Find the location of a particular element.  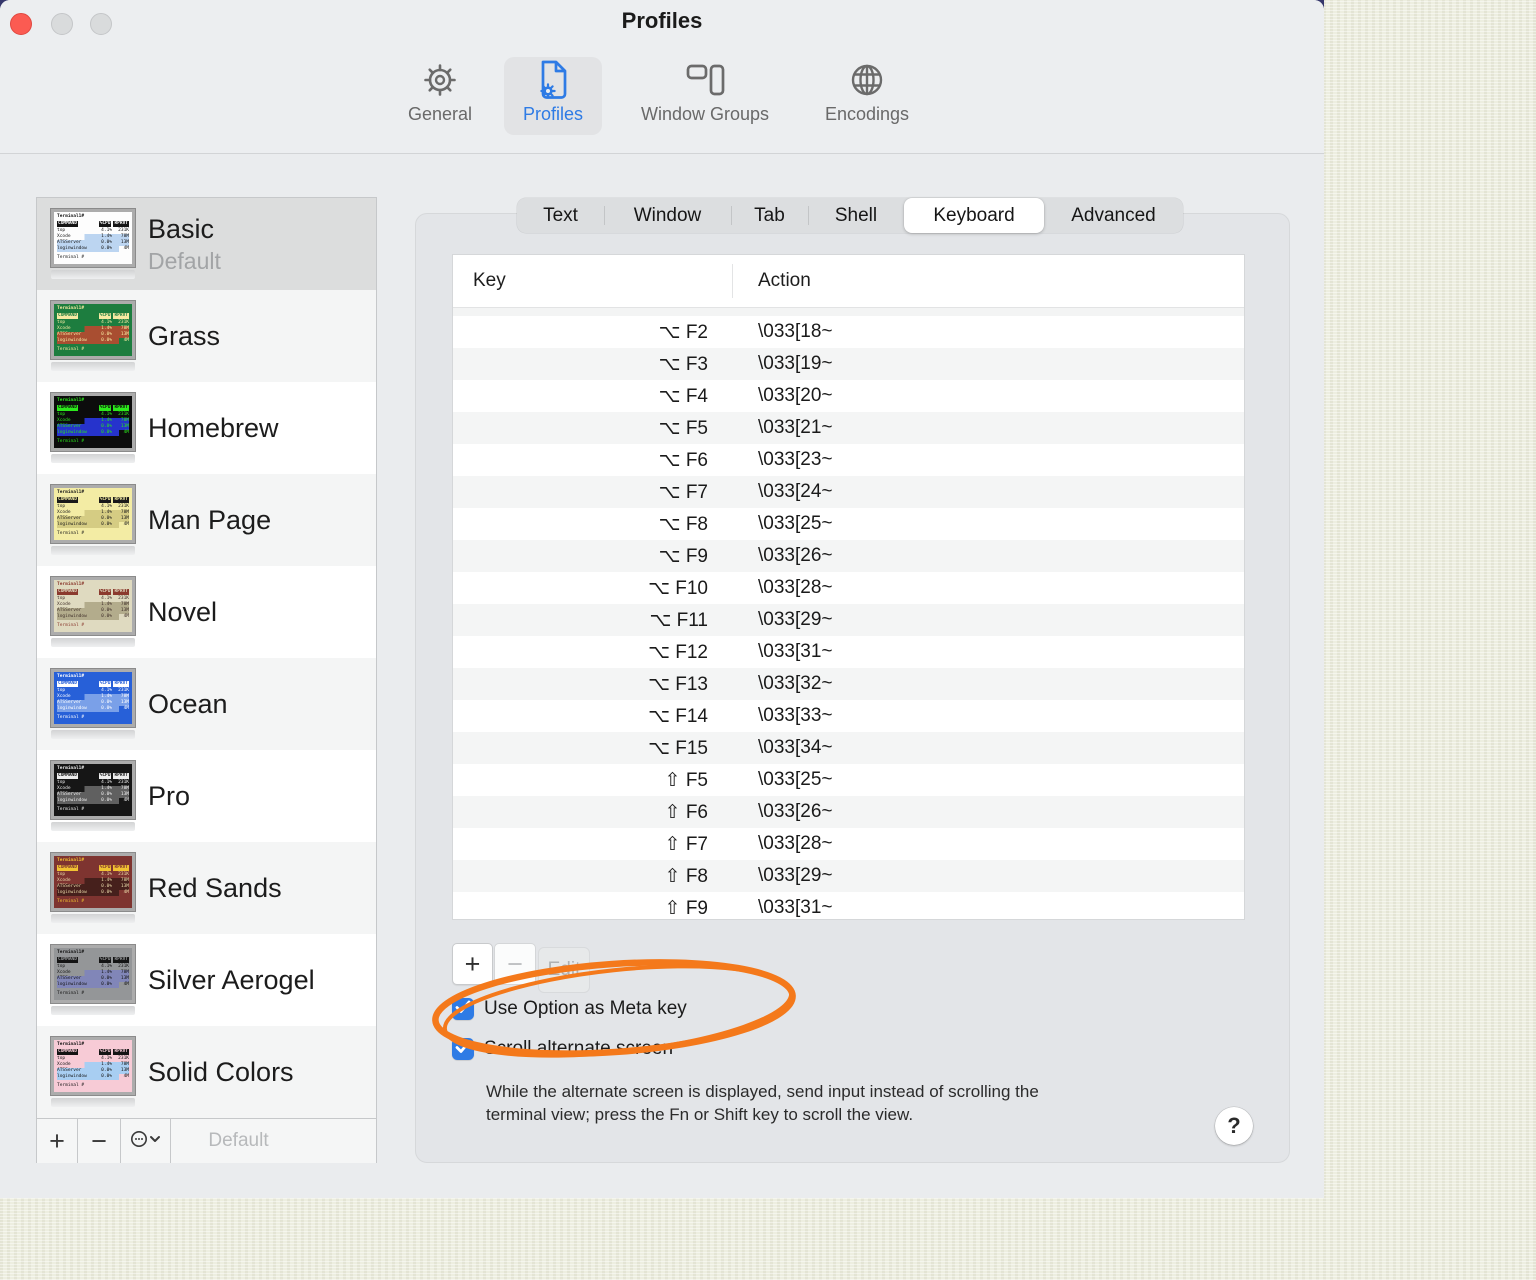

more-options-button is located at coordinates (146, 1141).